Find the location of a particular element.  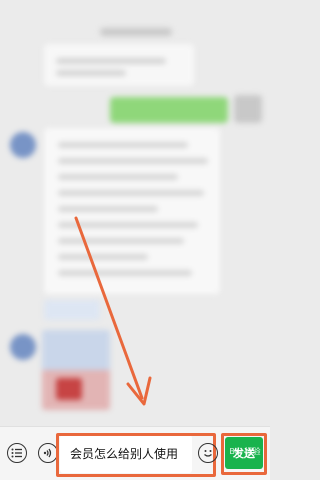

annotation-arrow is located at coordinates (113, 311).